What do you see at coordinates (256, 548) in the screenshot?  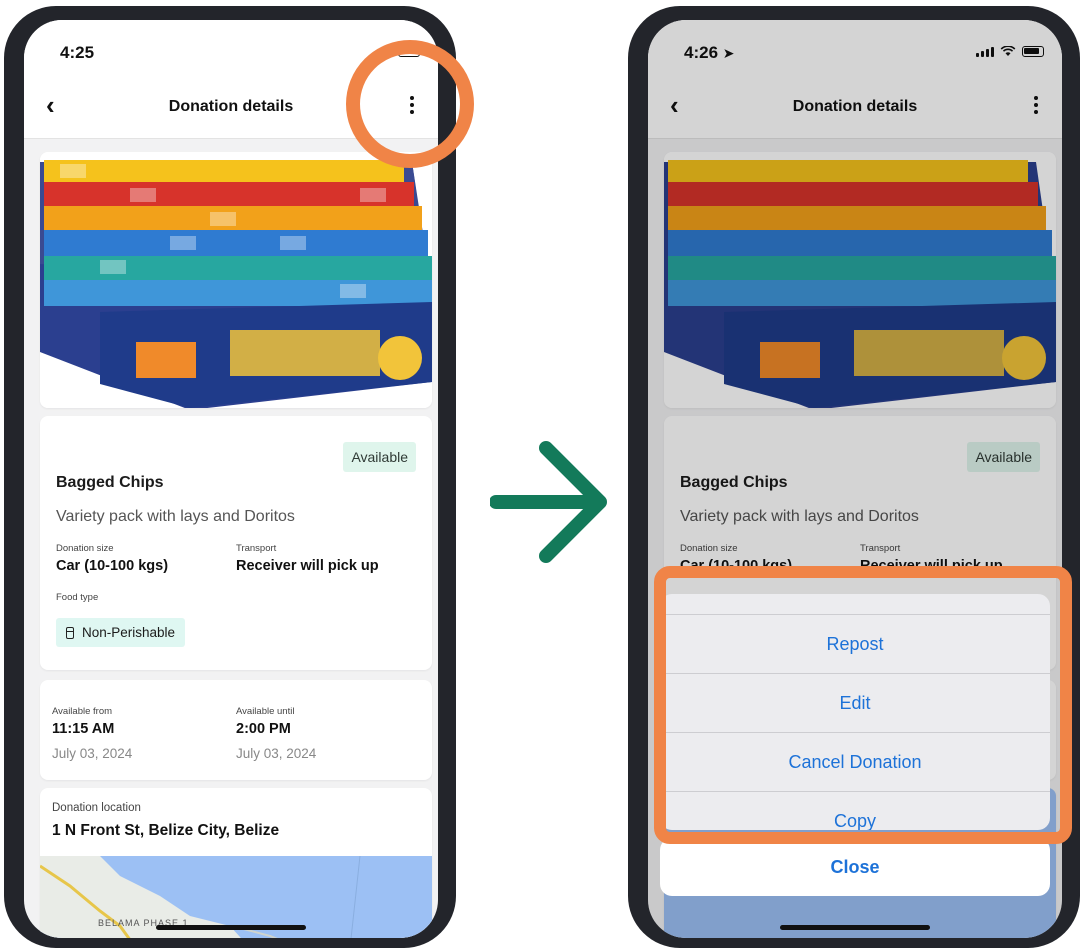 I see `transport-label: Transport` at bounding box center [256, 548].